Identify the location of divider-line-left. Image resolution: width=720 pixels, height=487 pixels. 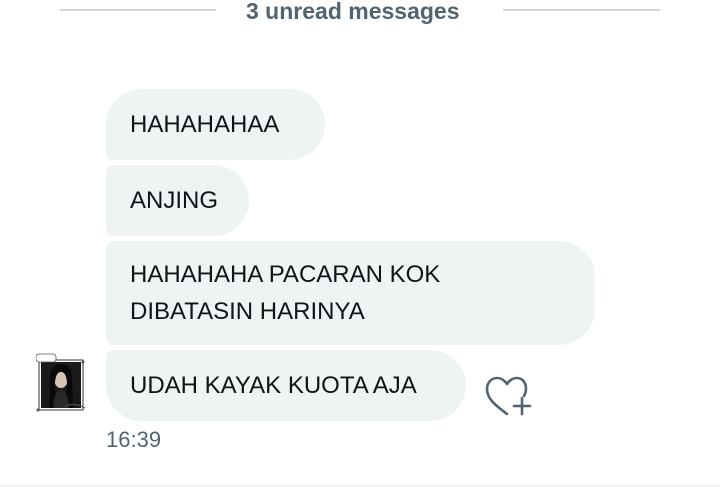
(138, 10).